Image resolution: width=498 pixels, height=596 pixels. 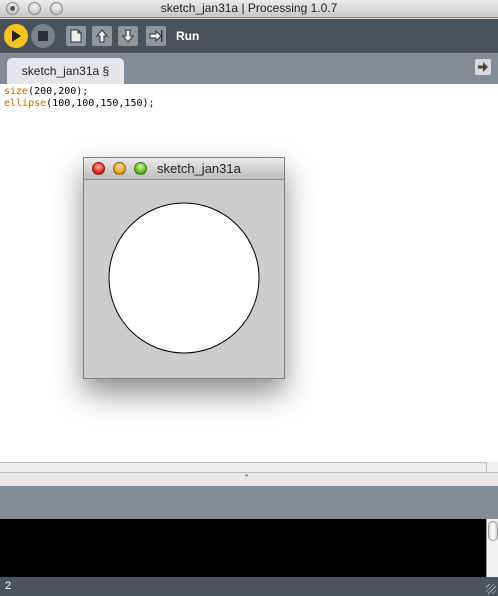 I want to click on console-scrollbar, so click(x=492, y=548).